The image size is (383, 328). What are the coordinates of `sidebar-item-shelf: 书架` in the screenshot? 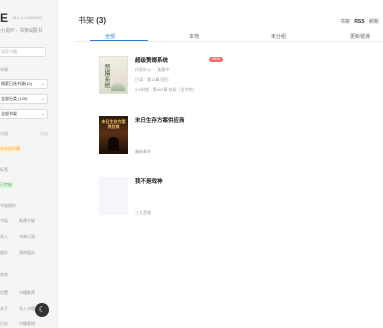 It's located at (4, 221).